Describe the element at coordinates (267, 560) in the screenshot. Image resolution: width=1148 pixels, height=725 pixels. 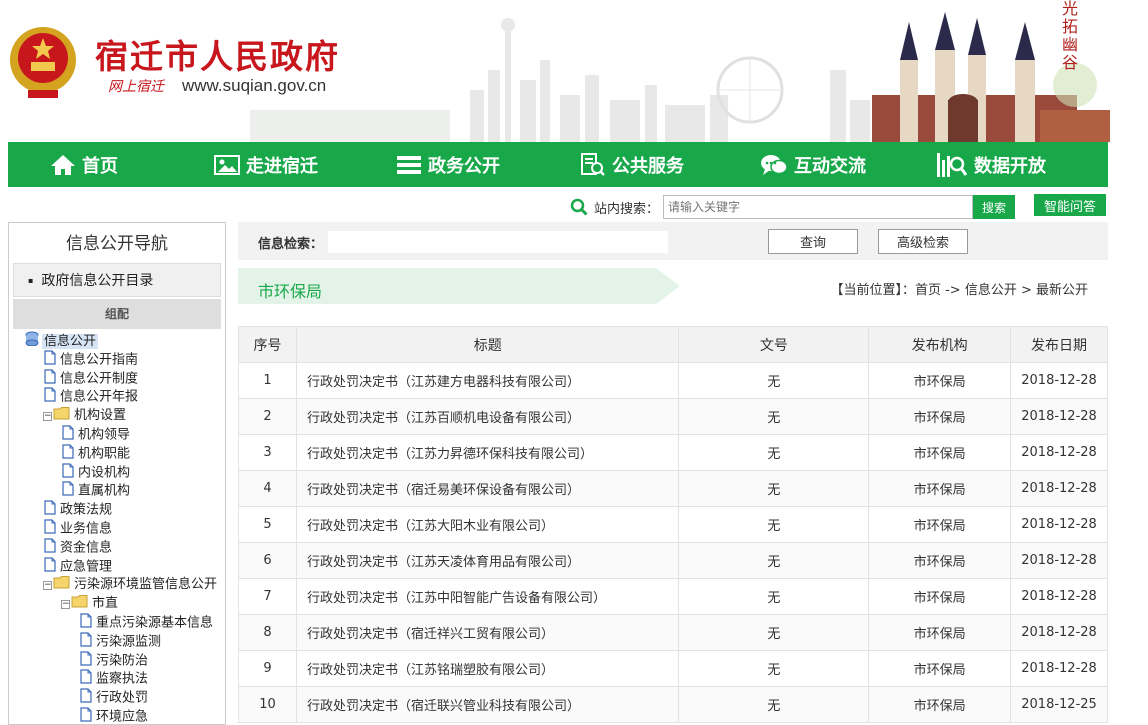
I see `cell-index: 6` at that location.